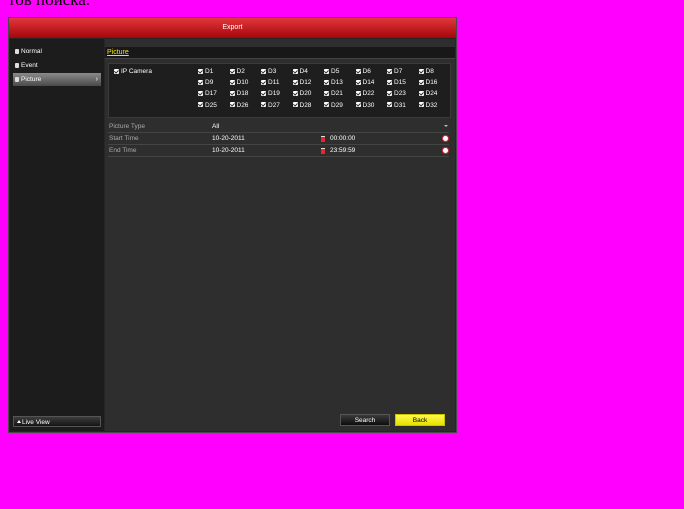 Image resolution: width=684 pixels, height=509 pixels. I want to click on back-button: Back, so click(420, 420).